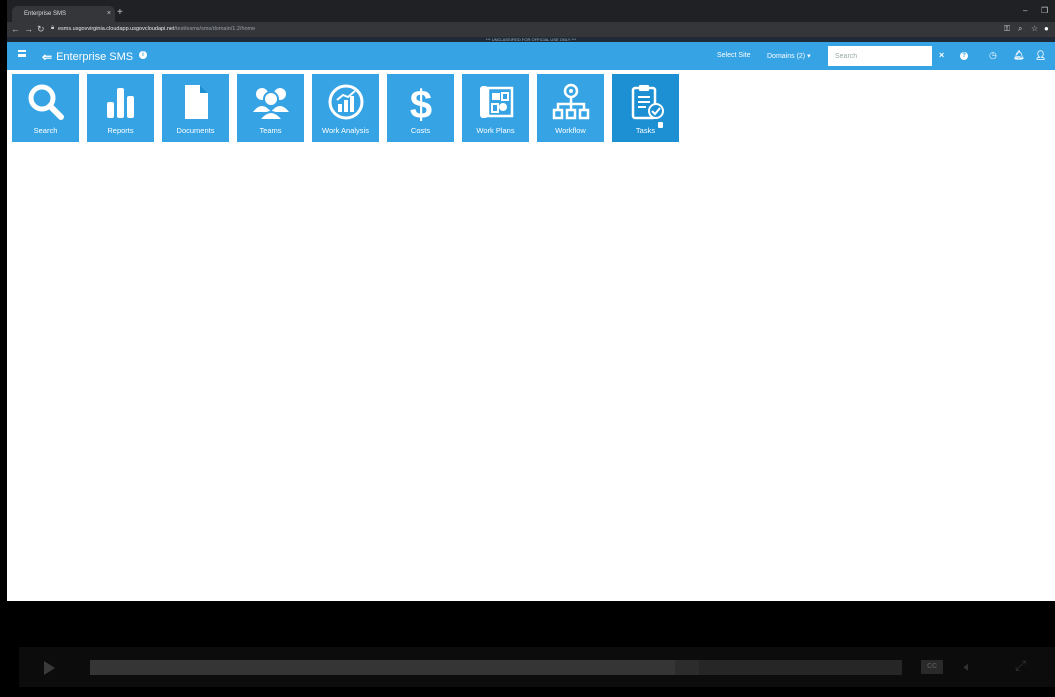 Image resolution: width=1055 pixels, height=697 pixels. What do you see at coordinates (49, 668) in the screenshot?
I see `play-icon` at bounding box center [49, 668].